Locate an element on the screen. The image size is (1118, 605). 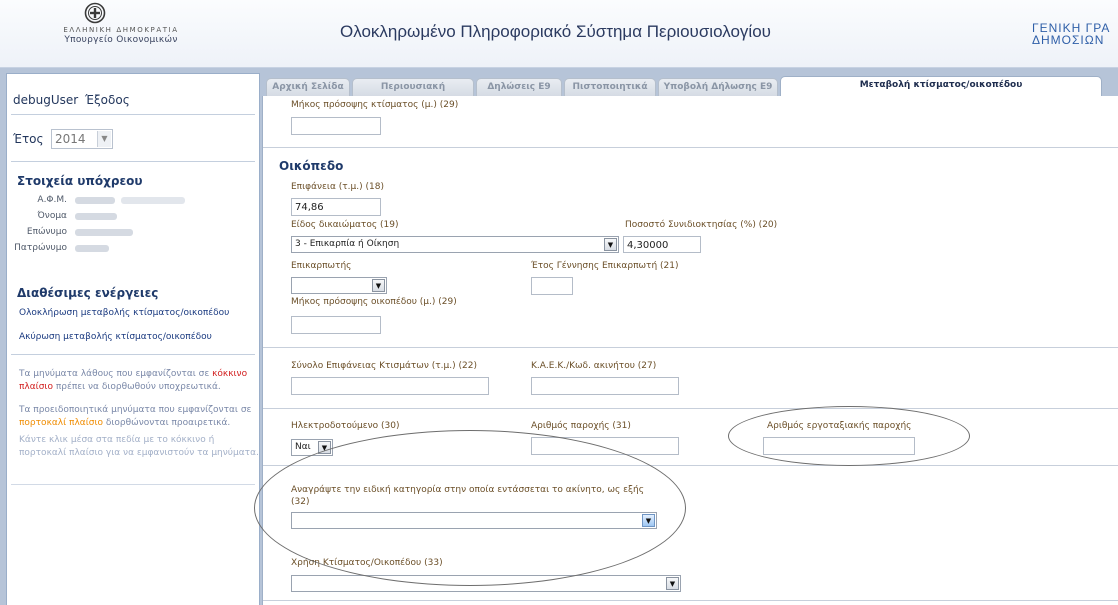
plot-frontage-input is located at coordinates (336, 325).